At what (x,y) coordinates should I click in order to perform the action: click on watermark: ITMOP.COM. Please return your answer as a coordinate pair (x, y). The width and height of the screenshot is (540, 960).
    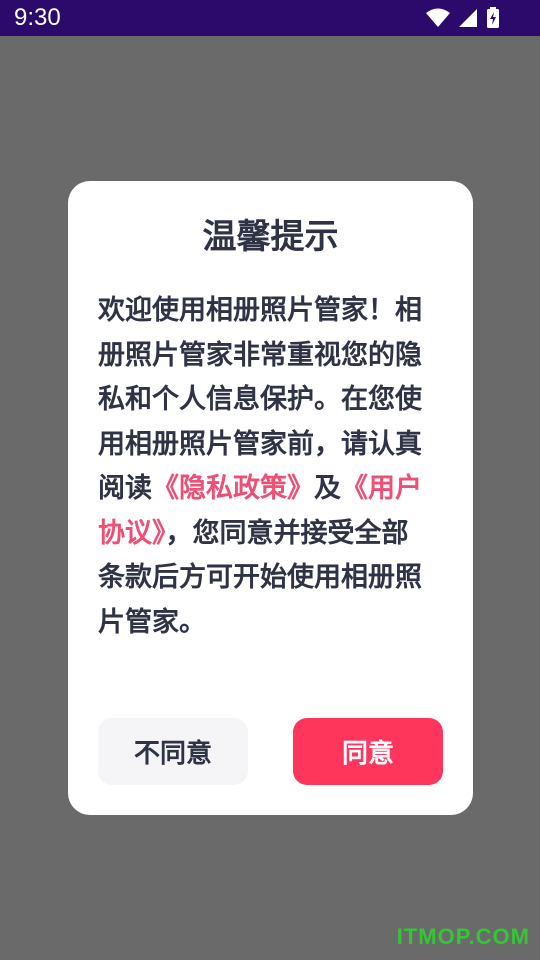
    Looking at the image, I should click on (463, 936).